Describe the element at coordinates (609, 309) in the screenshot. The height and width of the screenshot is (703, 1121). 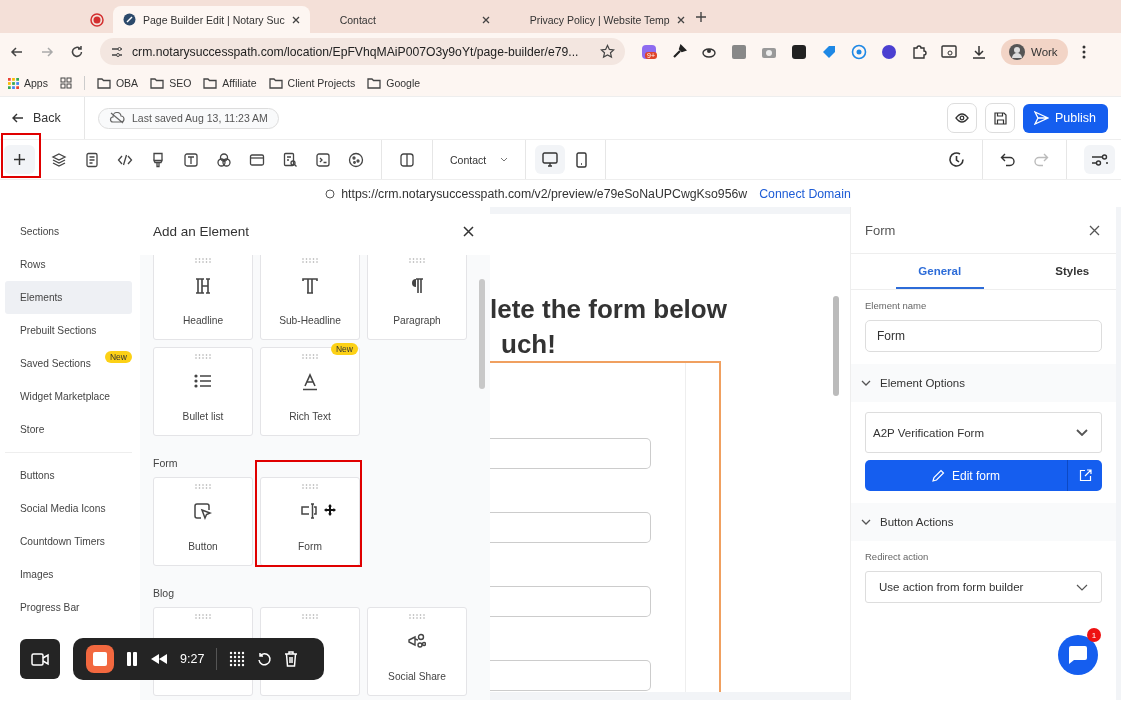
I see `page-heading: lete the form below` at that location.